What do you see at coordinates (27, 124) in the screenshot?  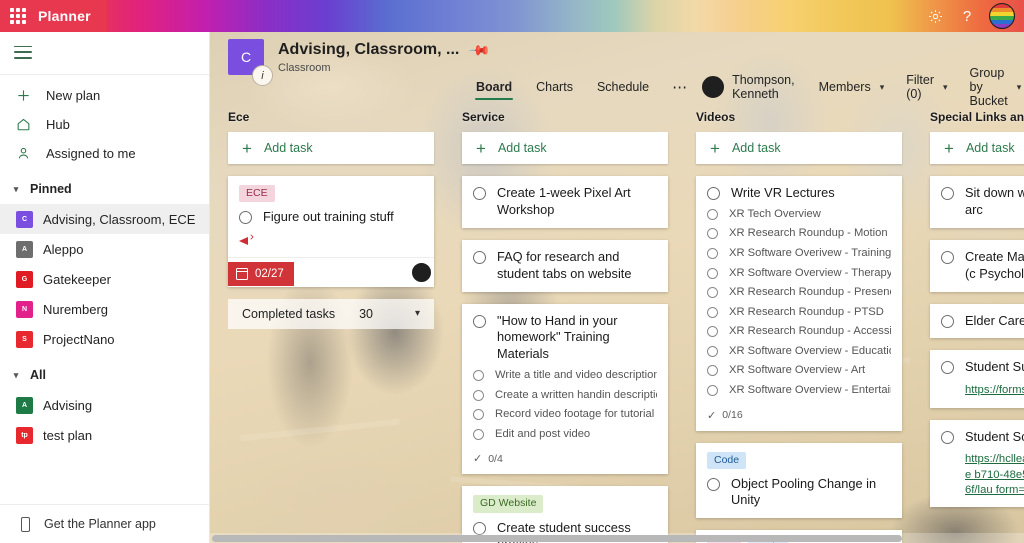 I see `home-icon` at bounding box center [27, 124].